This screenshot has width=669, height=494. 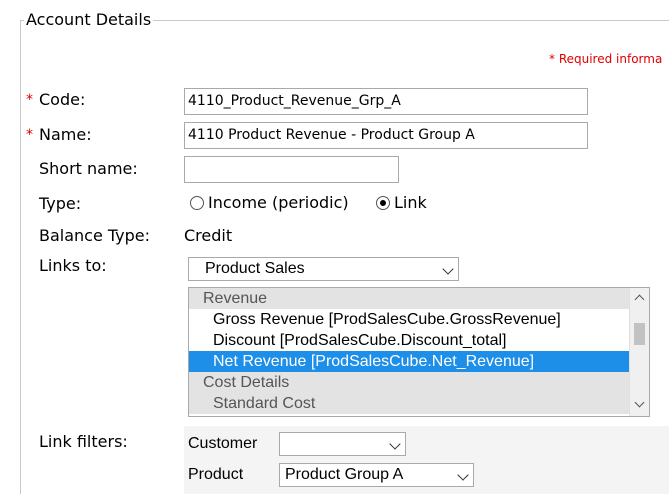 I want to click on type-radio-link-label: Link, so click(x=410, y=202).